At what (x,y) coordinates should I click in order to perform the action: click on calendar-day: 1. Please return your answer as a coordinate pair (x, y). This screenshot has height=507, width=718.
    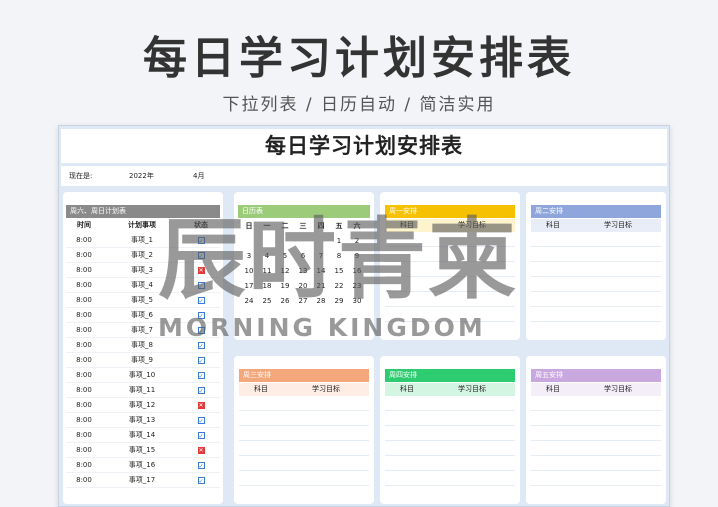
    Looking at the image, I should click on (339, 241).